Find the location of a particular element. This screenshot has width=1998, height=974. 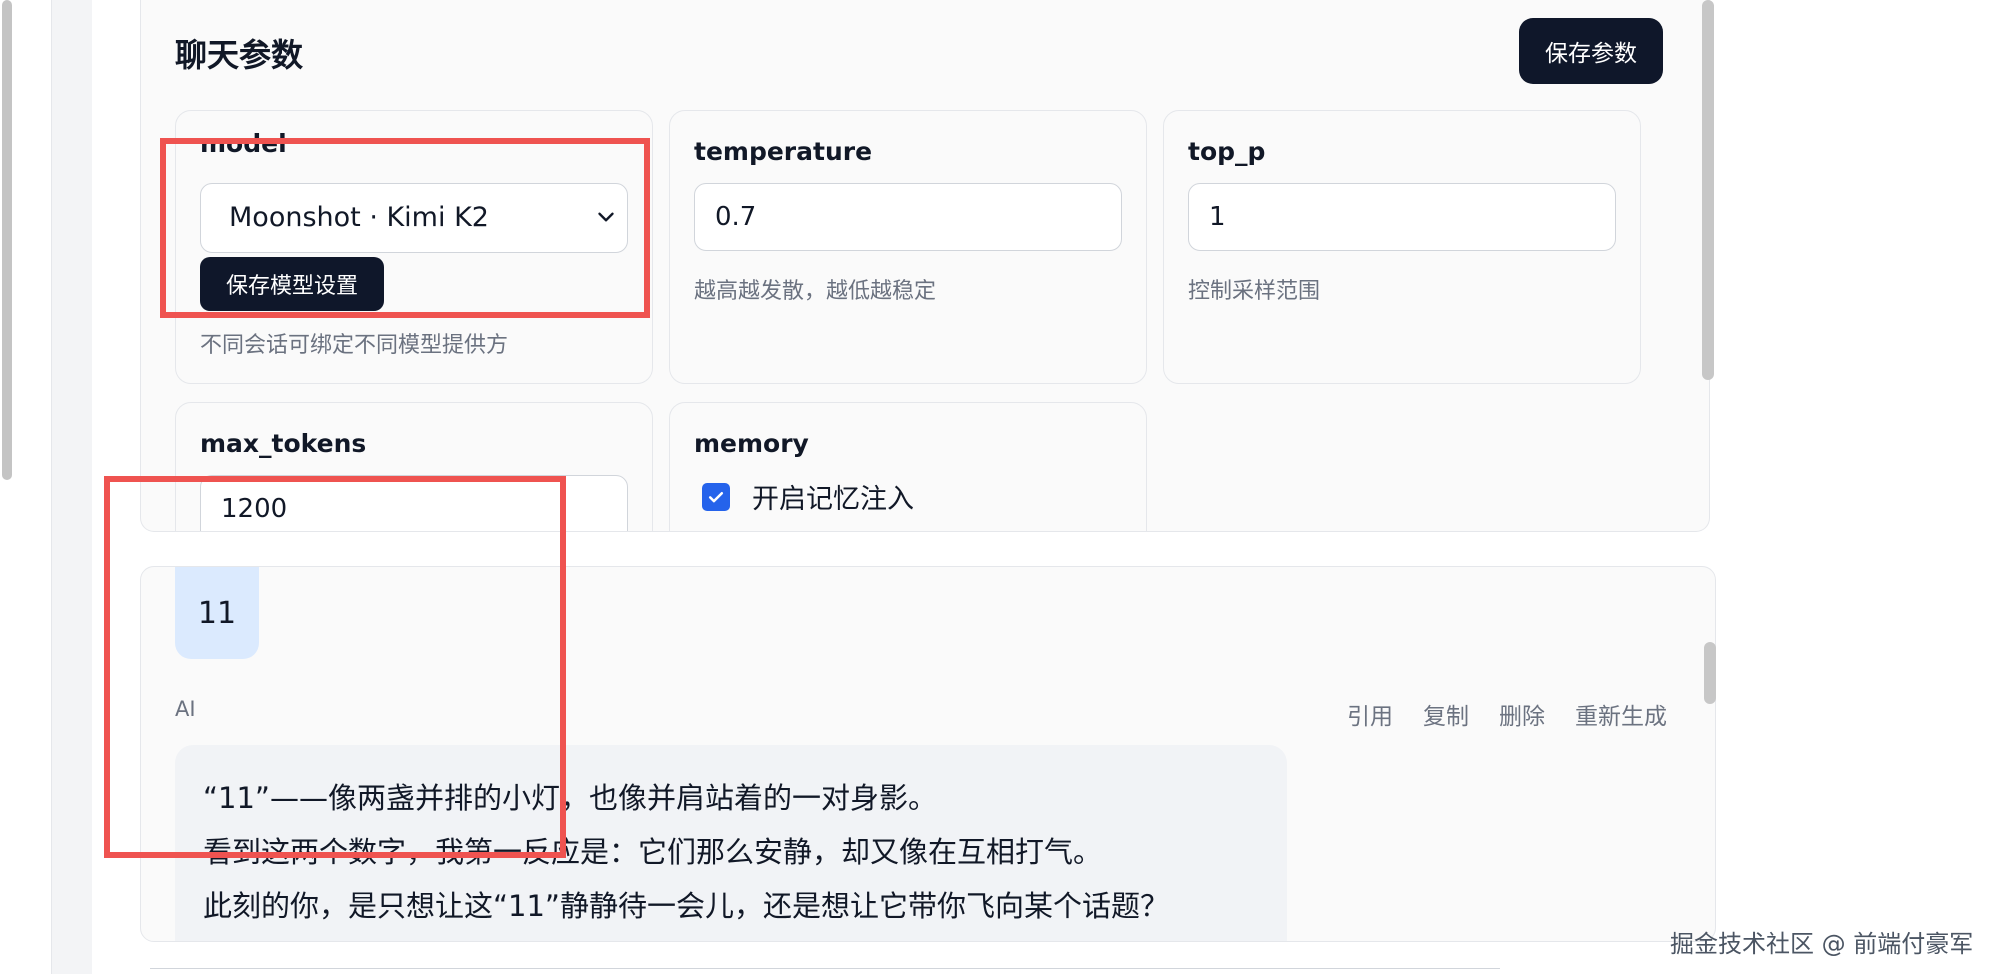

temperature-hint: 越高越发散，越低越稳定 is located at coordinates (815, 291).